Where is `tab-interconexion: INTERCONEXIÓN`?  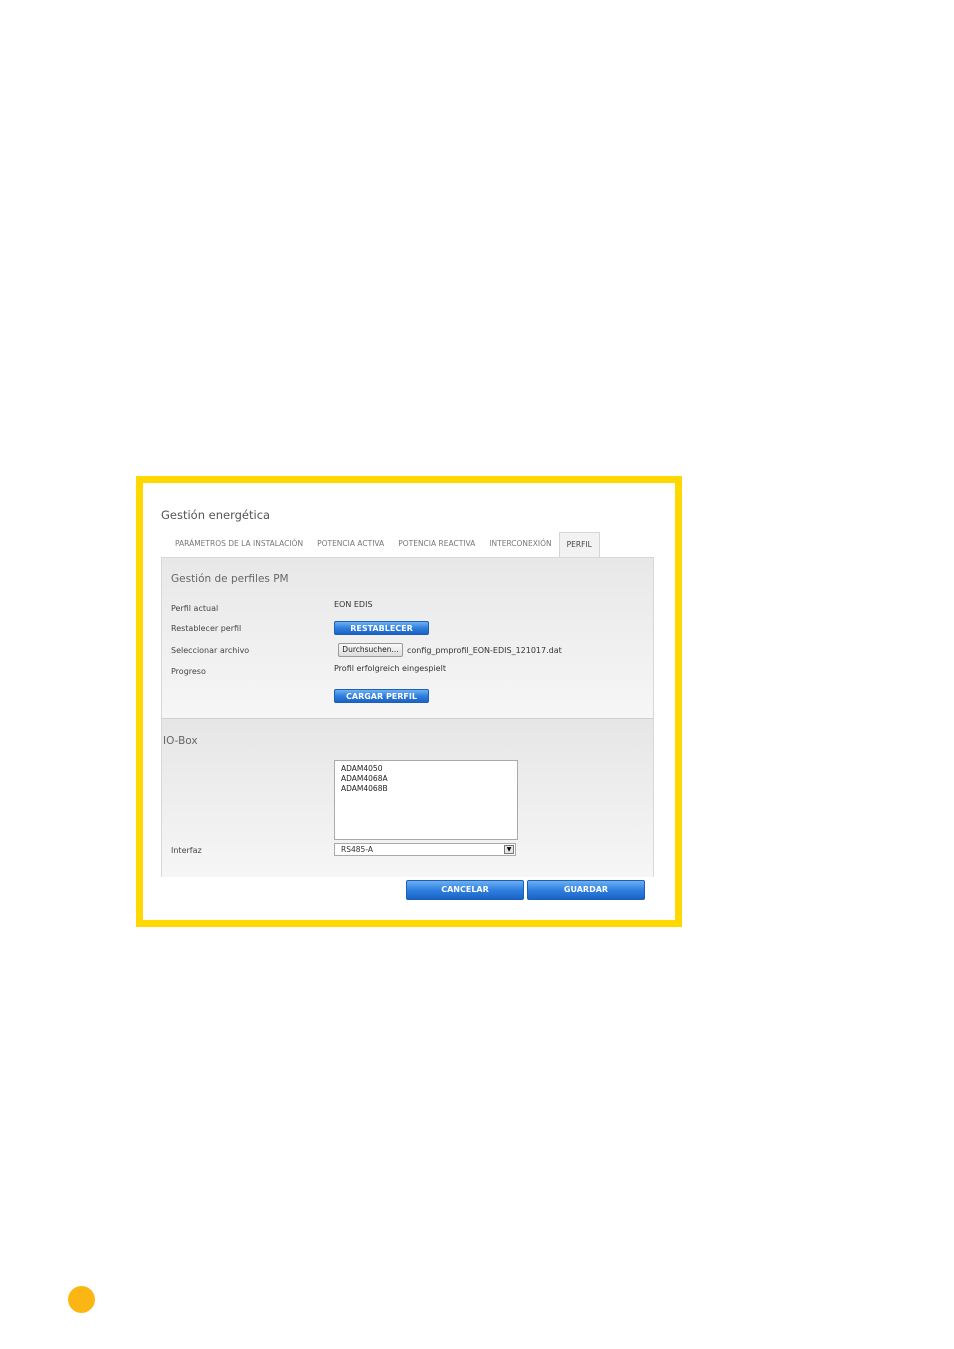
tab-interconexion: INTERCONEXIÓN is located at coordinates (520, 544).